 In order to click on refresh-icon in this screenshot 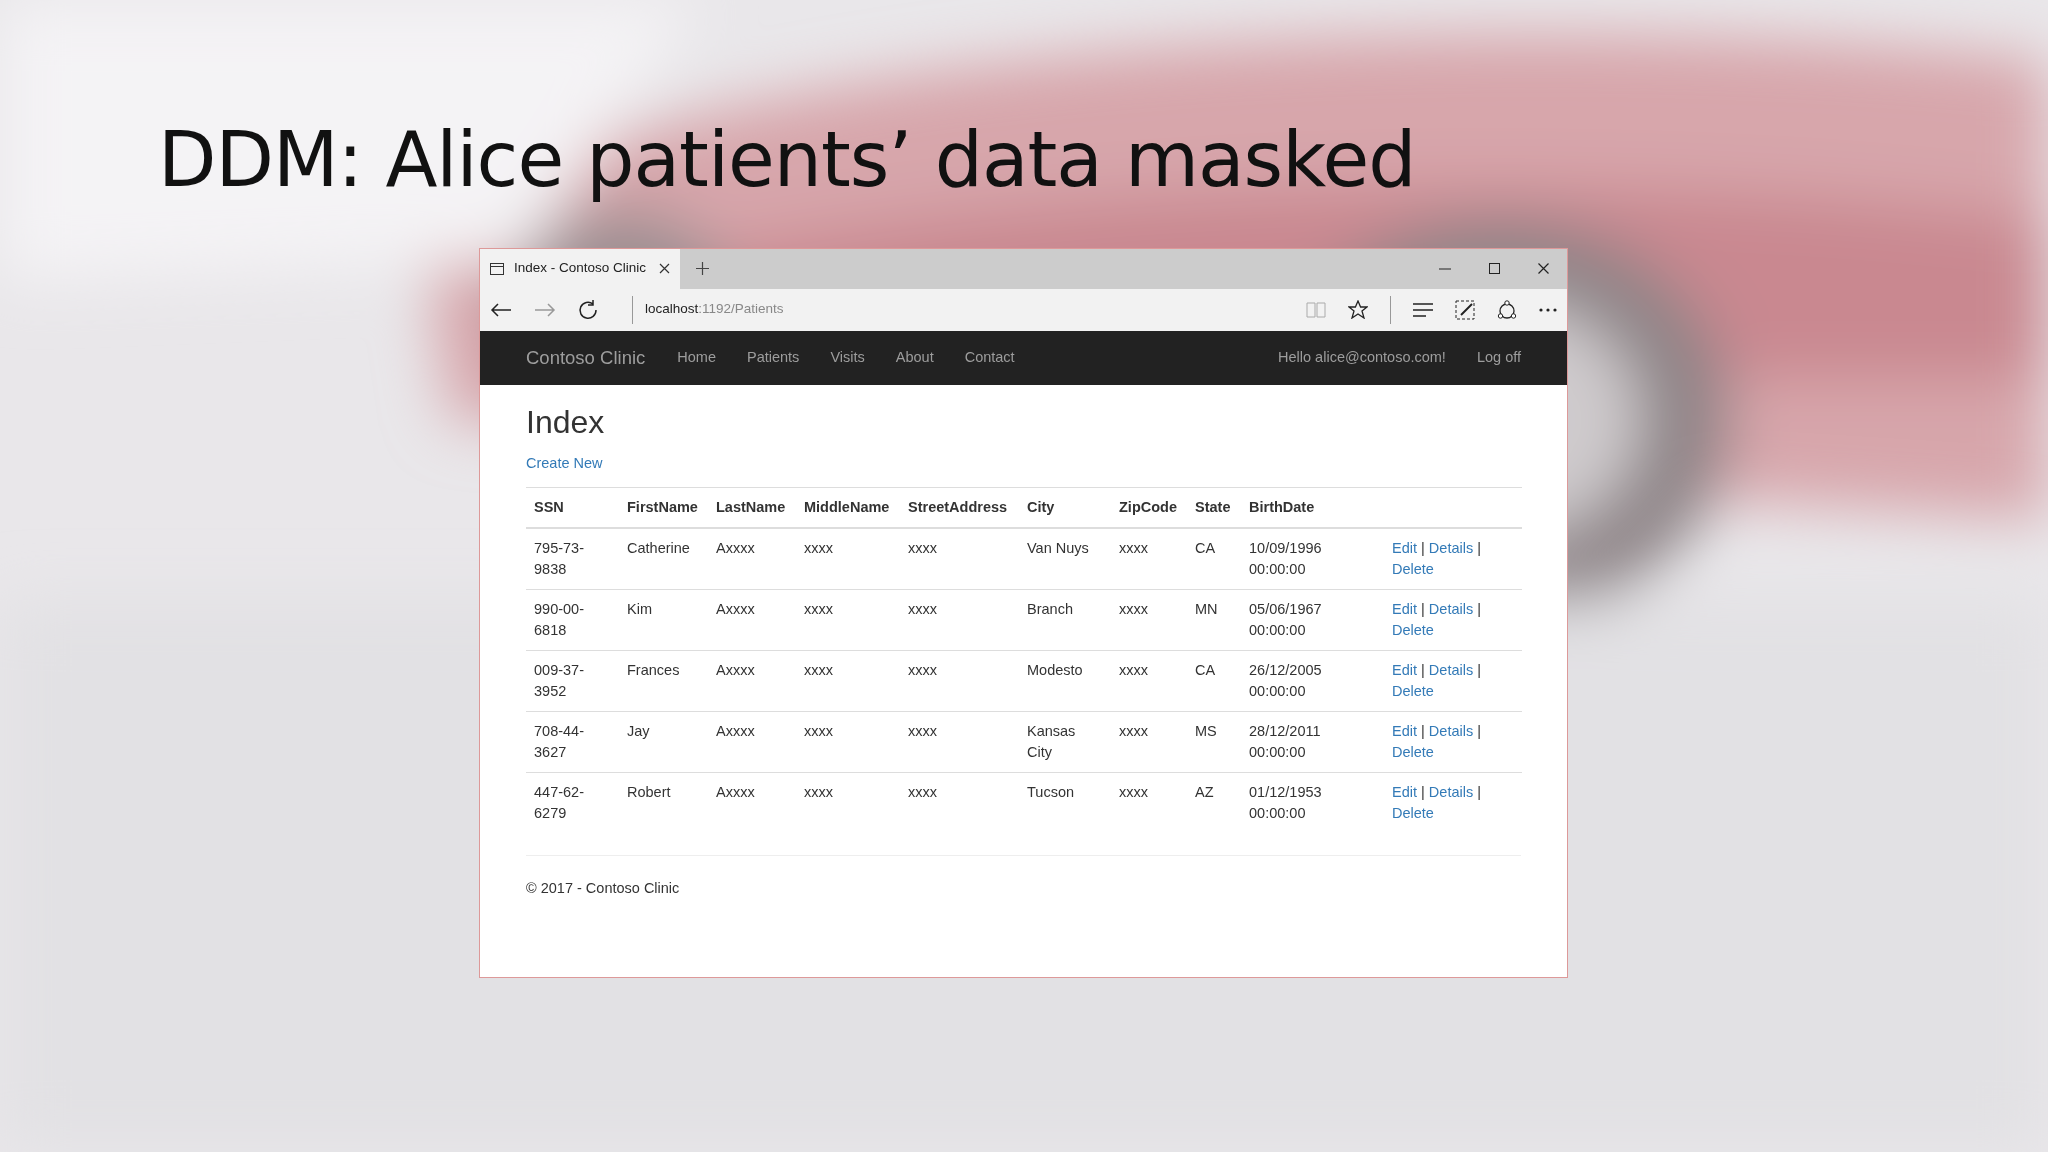, I will do `click(588, 309)`.